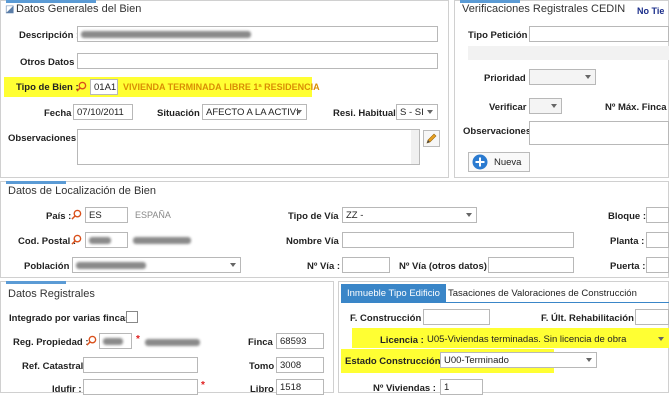  What do you see at coordinates (636, 107) in the screenshot?
I see `max-finca-label: Nº Máx. Finca` at bounding box center [636, 107].